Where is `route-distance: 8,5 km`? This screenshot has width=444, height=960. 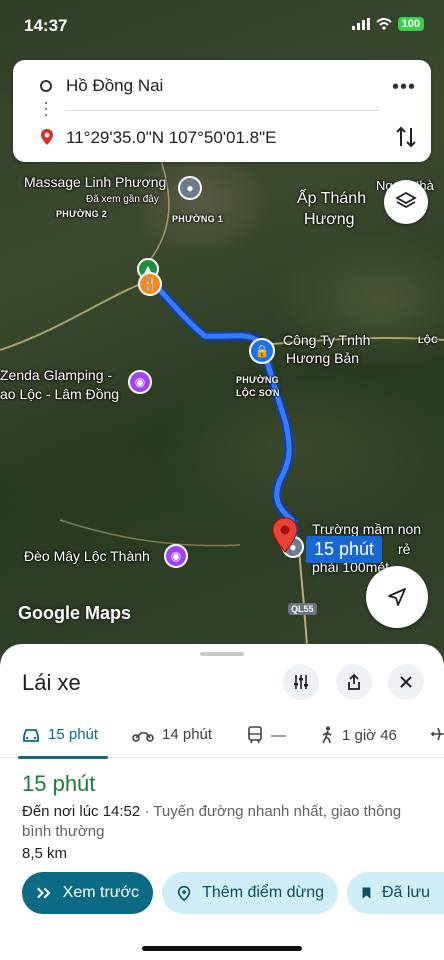
route-distance: 8,5 km is located at coordinates (45, 853).